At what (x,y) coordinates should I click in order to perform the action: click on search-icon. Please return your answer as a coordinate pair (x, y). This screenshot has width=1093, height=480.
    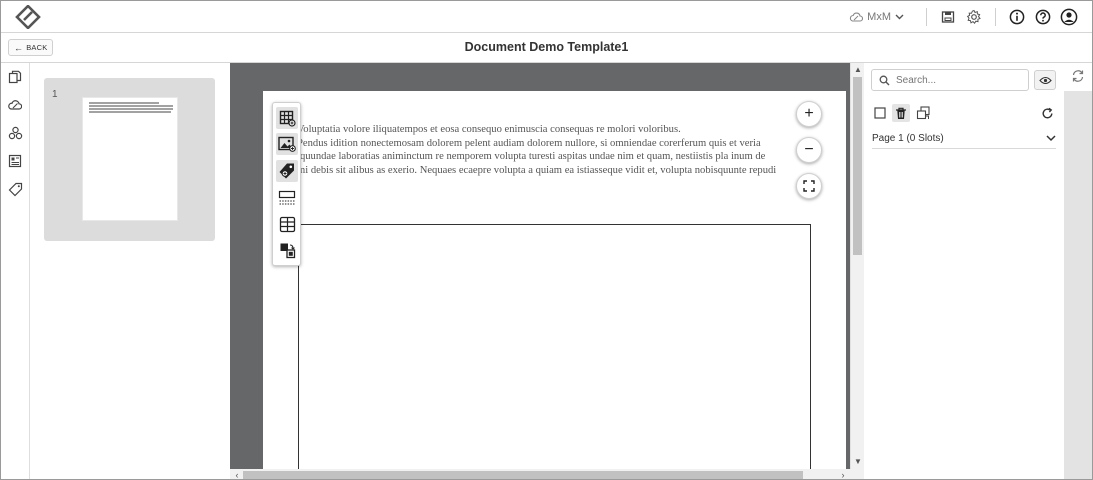
    Looking at the image, I should click on (884, 80).